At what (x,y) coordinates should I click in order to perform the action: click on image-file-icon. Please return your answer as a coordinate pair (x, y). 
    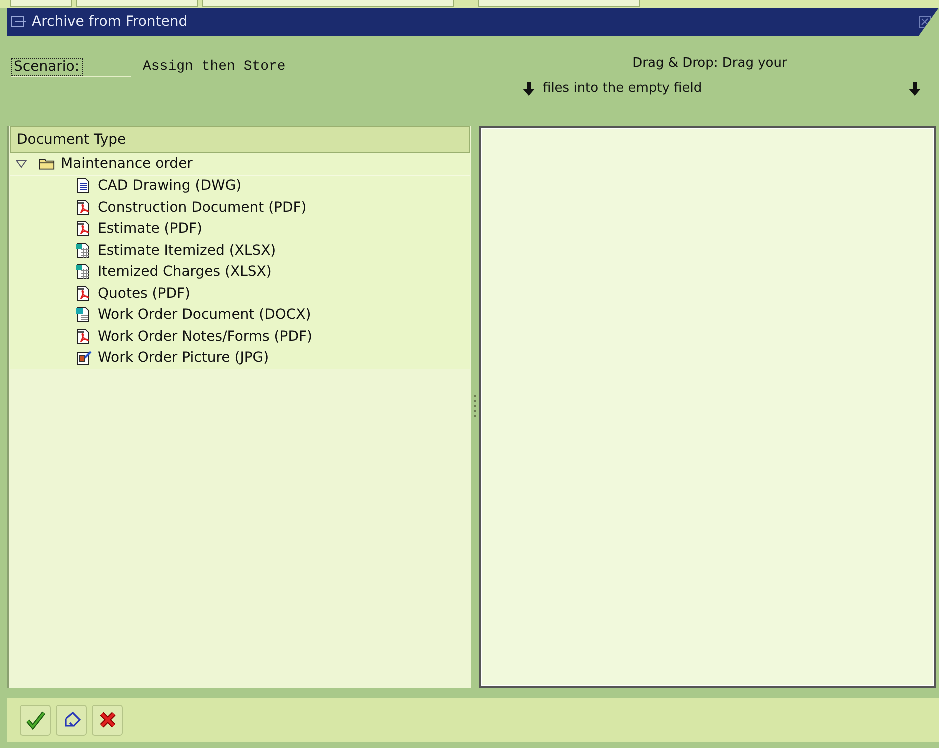
    Looking at the image, I should click on (84, 358).